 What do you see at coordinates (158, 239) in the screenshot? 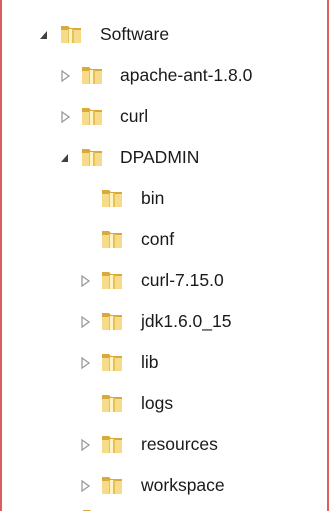
I see `tree-node-label: conf` at bounding box center [158, 239].